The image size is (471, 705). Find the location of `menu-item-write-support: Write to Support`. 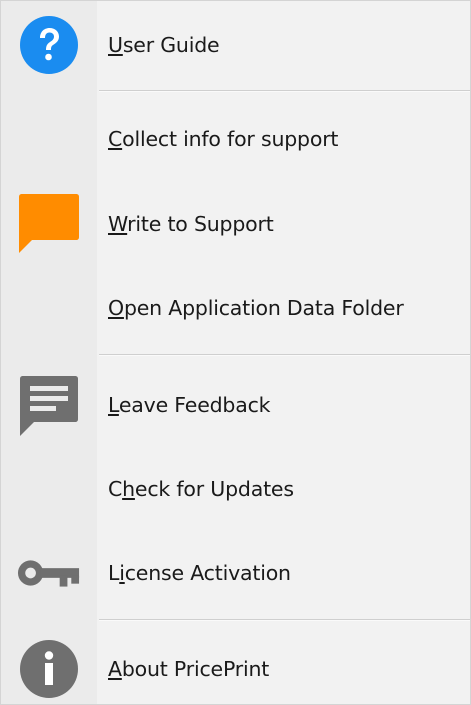

menu-item-write-support: Write to Support is located at coordinates (235, 224).